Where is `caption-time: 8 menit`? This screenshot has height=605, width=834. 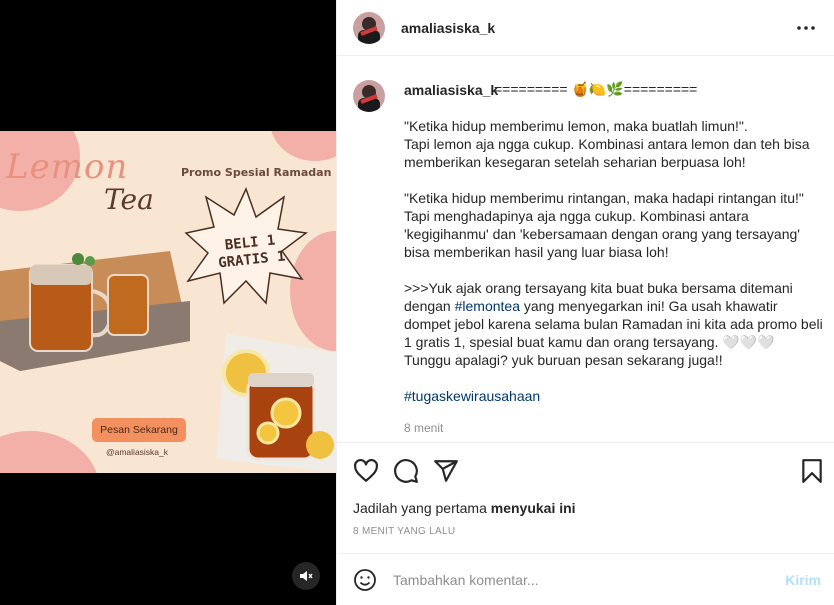
caption-time: 8 menit is located at coordinates (424, 428).